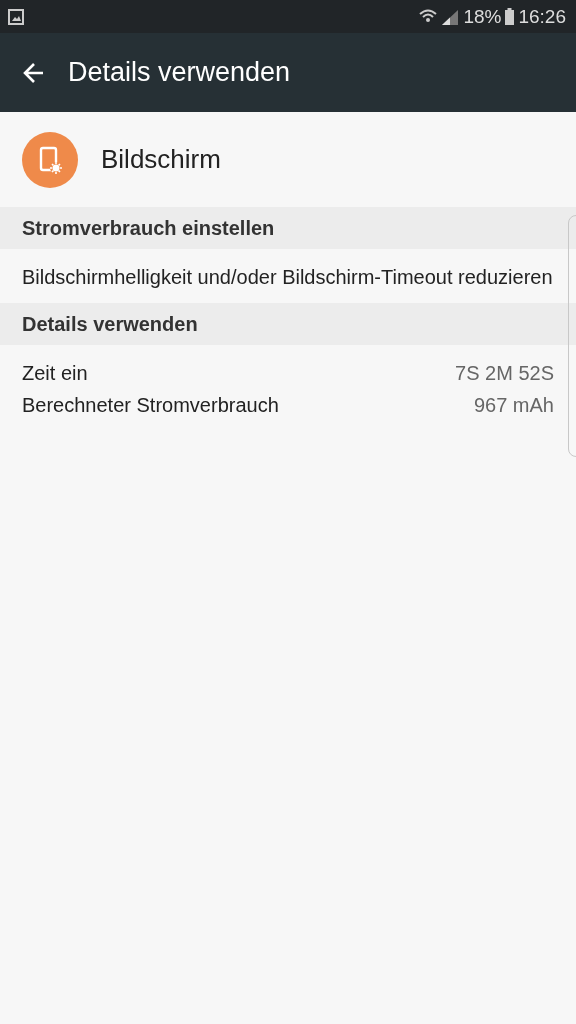  Describe the element at coordinates (482, 16) in the screenshot. I see `battery-percent: 18%` at that location.